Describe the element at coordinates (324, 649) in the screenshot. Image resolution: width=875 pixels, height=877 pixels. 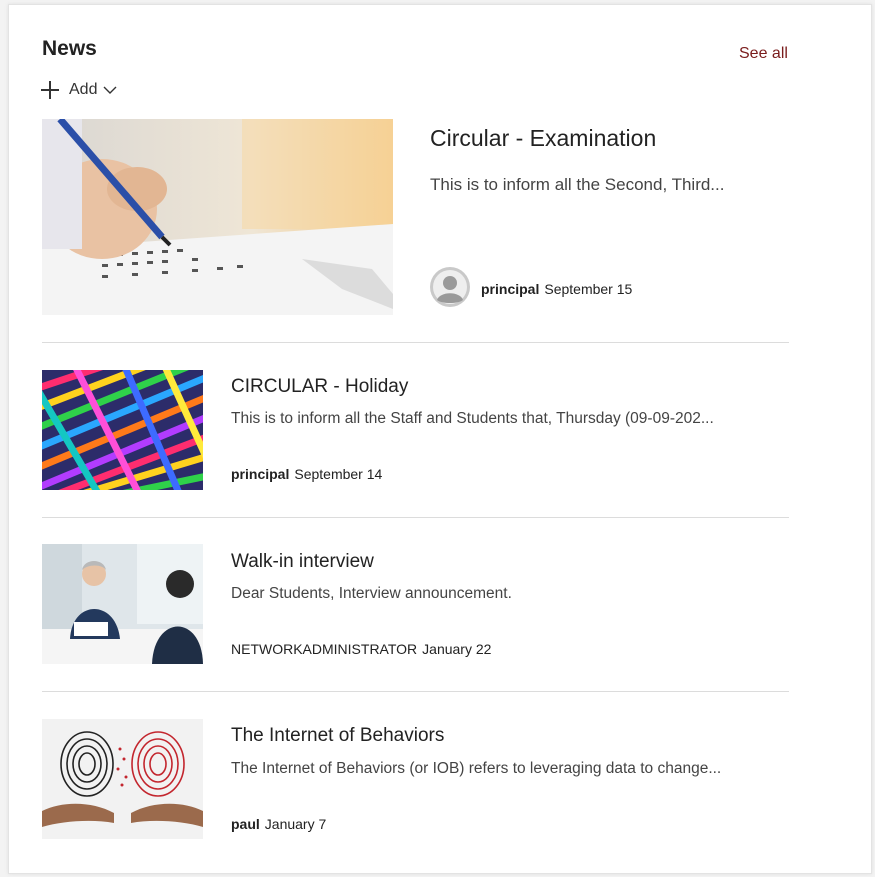
I see `author-name: NETWORKADMINISTRATOR` at that location.